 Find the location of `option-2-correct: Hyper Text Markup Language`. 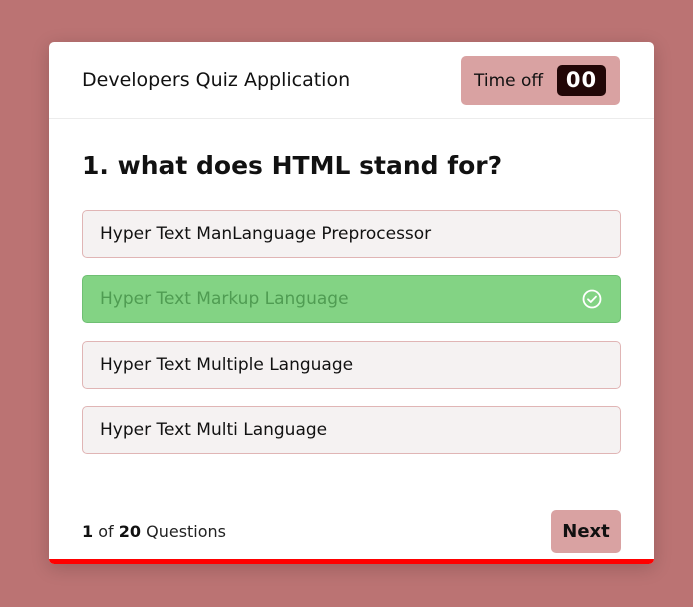

option-2-correct: Hyper Text Markup Language is located at coordinates (351, 299).